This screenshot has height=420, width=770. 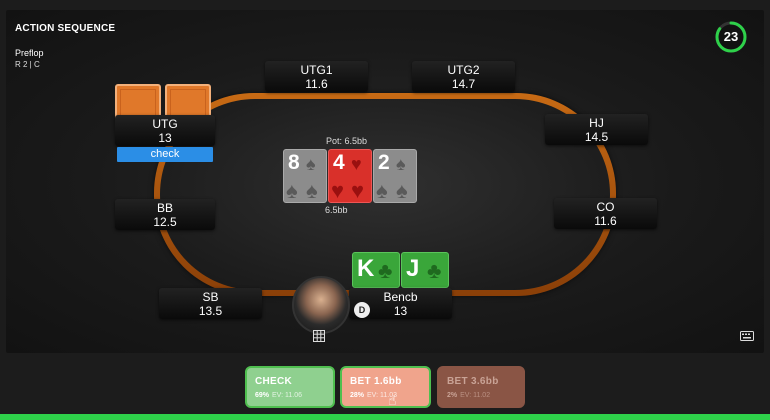 I want to click on seat-name: HJ, so click(x=596, y=123).